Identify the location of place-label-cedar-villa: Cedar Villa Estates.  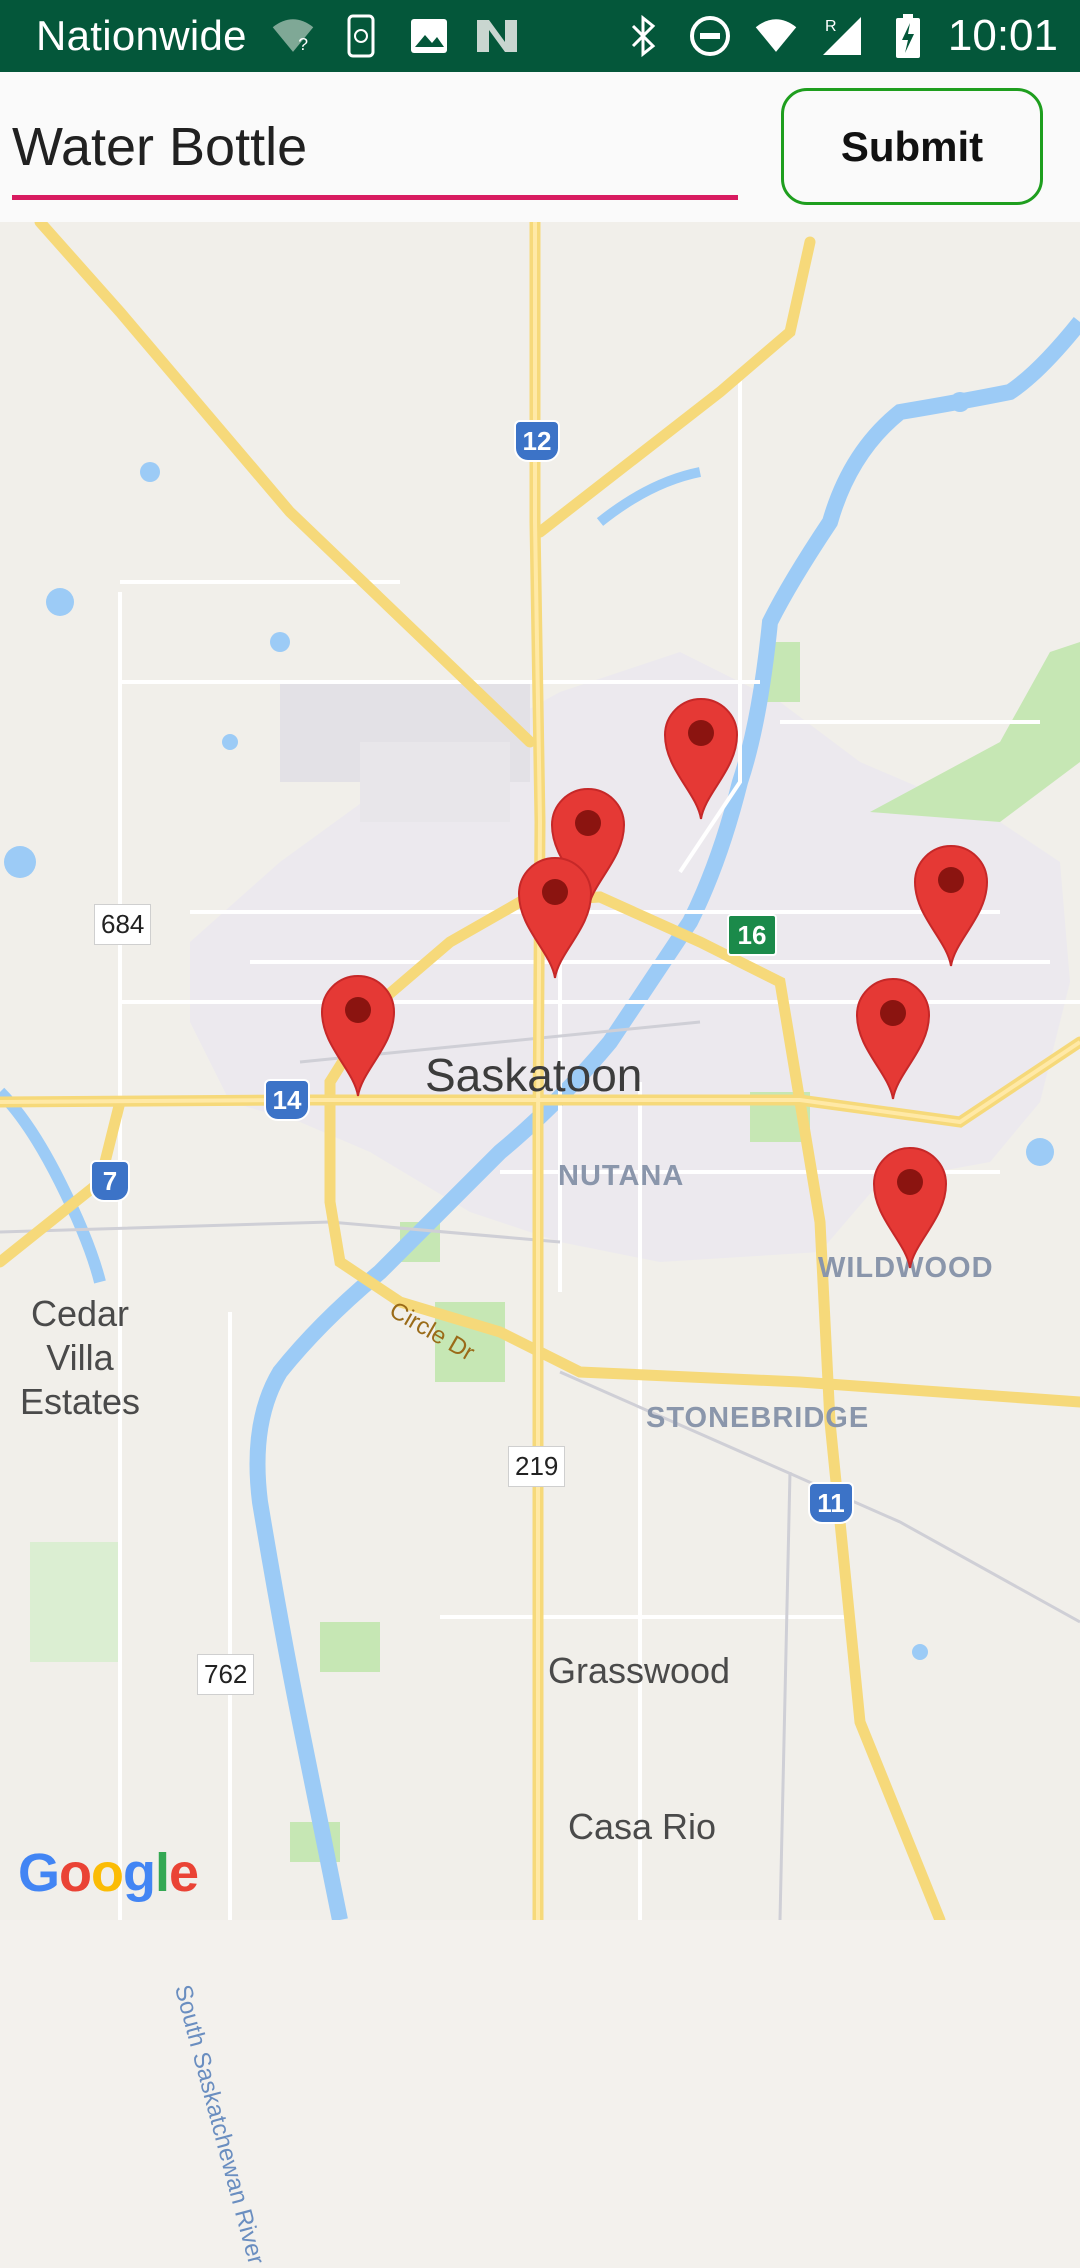
(80, 1357).